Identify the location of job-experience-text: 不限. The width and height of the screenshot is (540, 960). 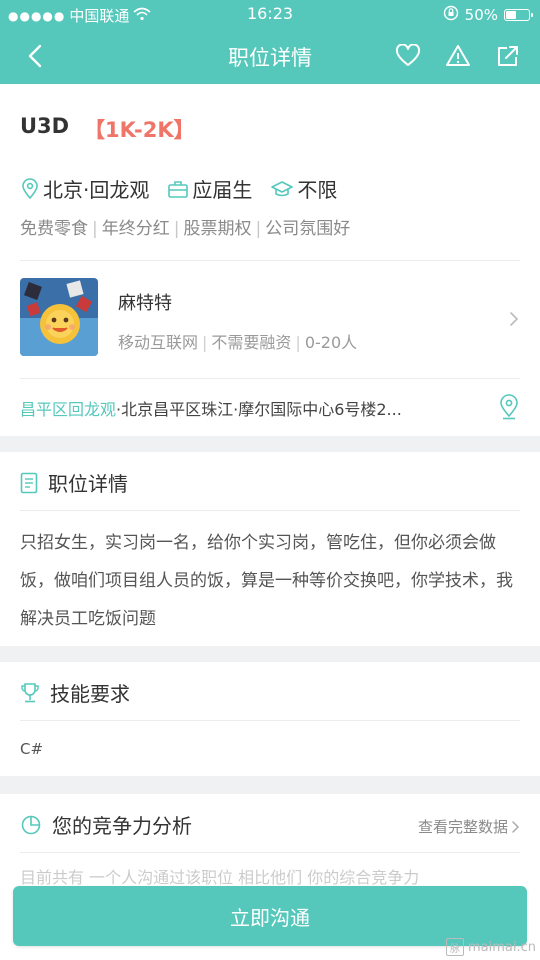
(317, 190).